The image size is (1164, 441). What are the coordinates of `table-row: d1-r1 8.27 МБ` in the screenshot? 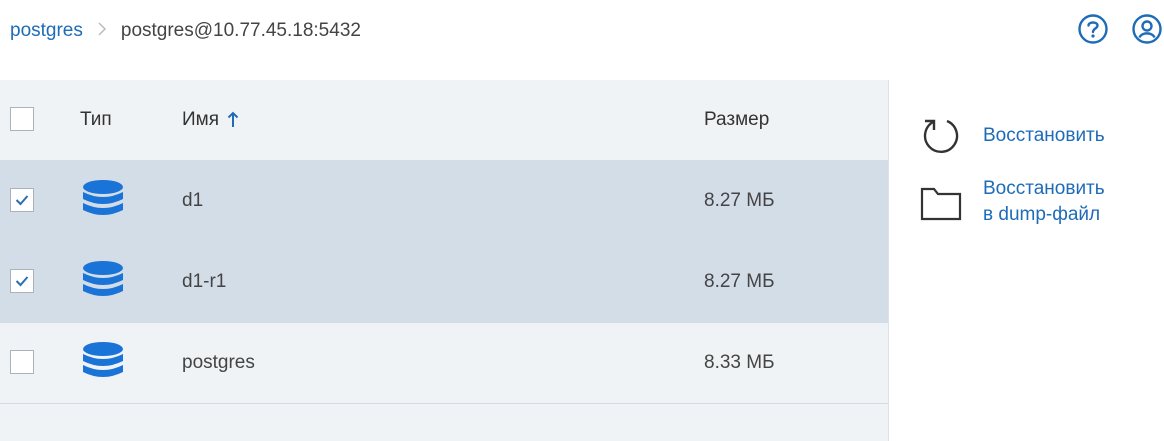 It's located at (444, 282).